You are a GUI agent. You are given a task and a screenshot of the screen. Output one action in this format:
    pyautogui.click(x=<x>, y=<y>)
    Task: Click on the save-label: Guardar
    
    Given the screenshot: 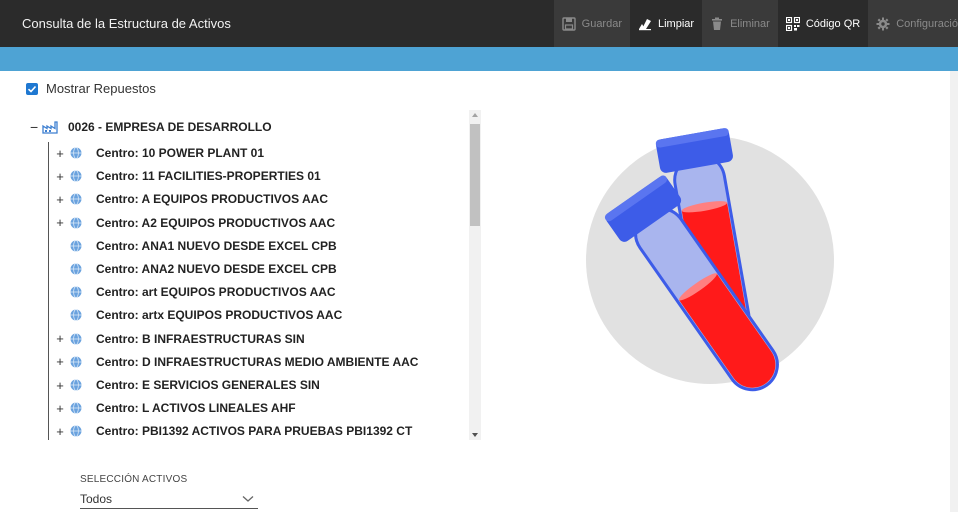 What is the action you would take?
    pyautogui.click(x=601, y=23)
    